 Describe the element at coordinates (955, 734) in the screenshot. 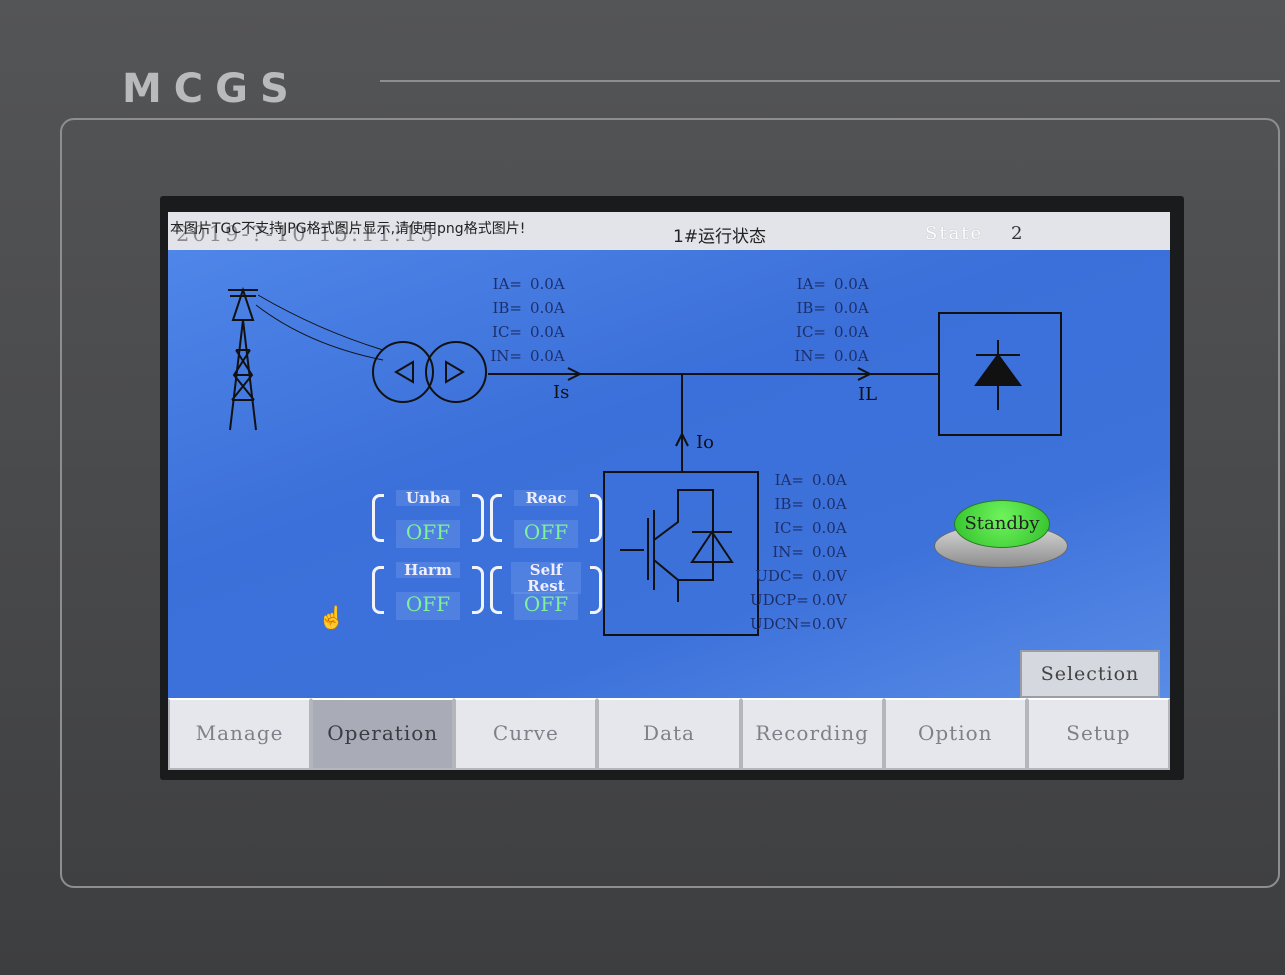

I see `tab-option: Option` at that location.